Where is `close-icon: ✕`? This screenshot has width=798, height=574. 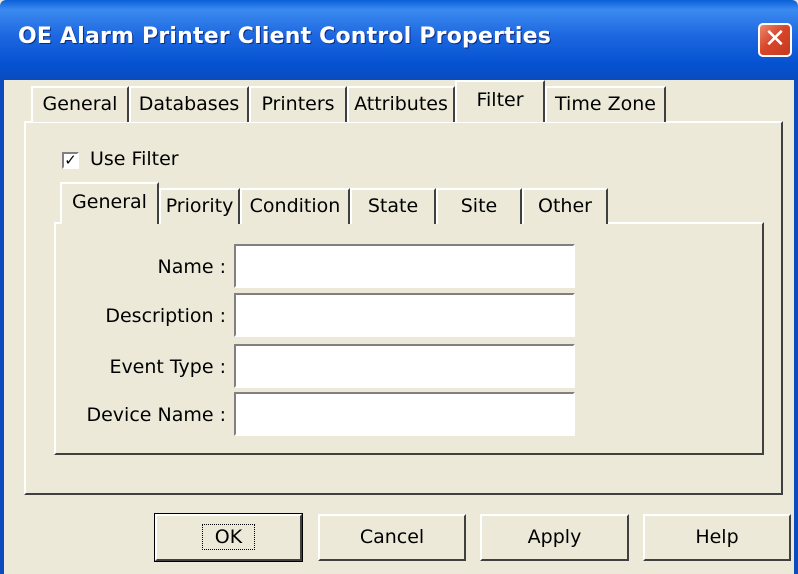 close-icon: ✕ is located at coordinates (775, 39).